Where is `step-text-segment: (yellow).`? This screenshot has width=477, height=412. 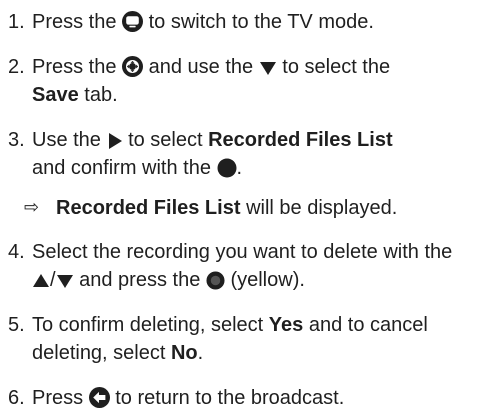
step-text-segment: (yellow). is located at coordinates (267, 280).